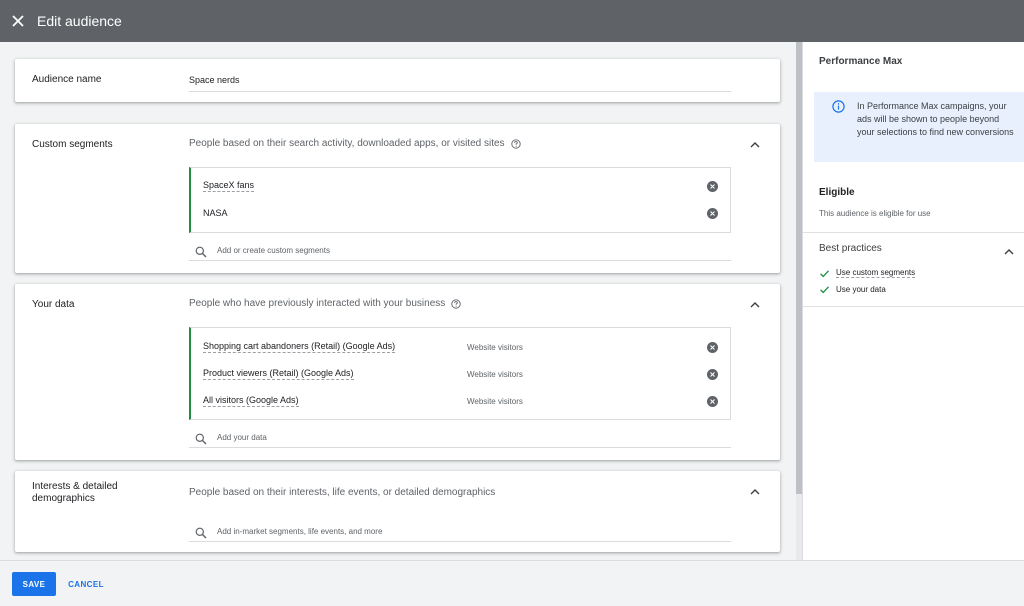  I want to click on page-title: Edit audience, so click(79, 21).